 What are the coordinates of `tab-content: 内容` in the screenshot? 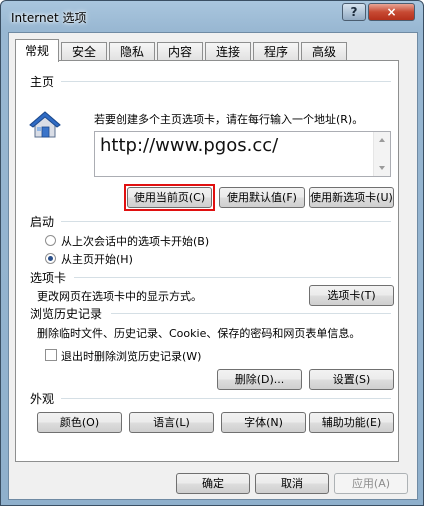 It's located at (180, 51).